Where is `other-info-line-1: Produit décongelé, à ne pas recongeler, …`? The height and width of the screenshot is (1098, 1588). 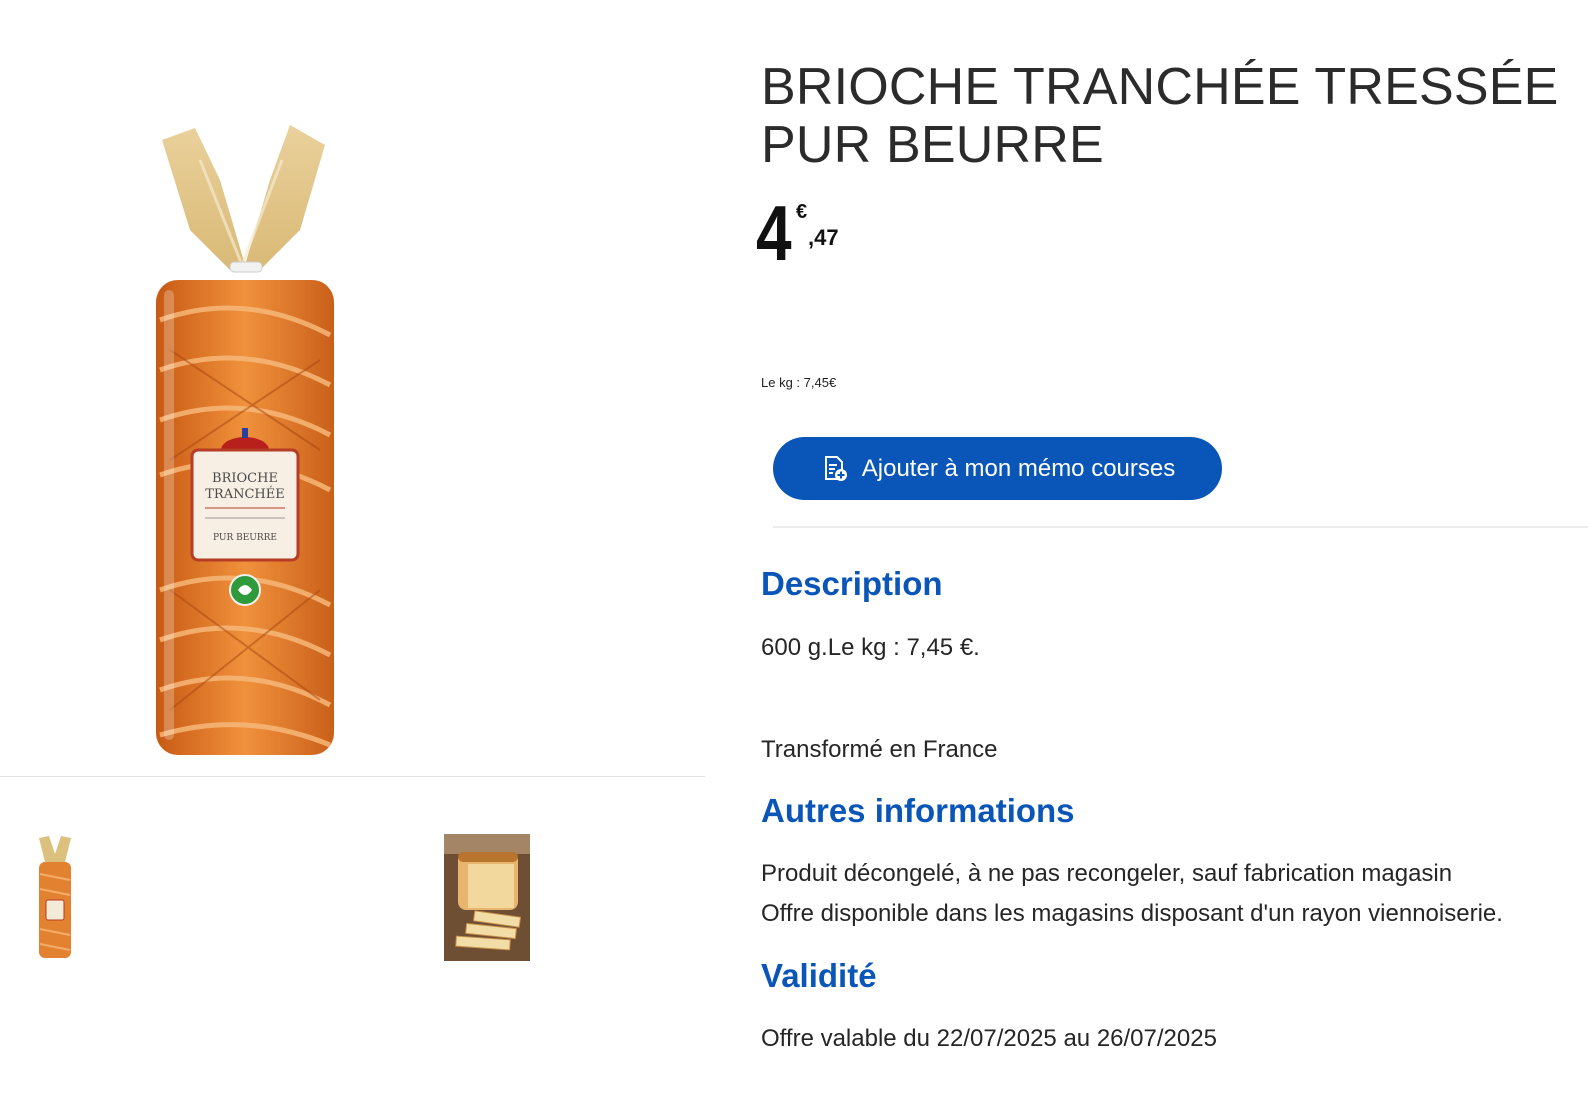 other-info-line-1: Produit décongelé, à ne pas recongeler, … is located at coordinates (1107, 873).